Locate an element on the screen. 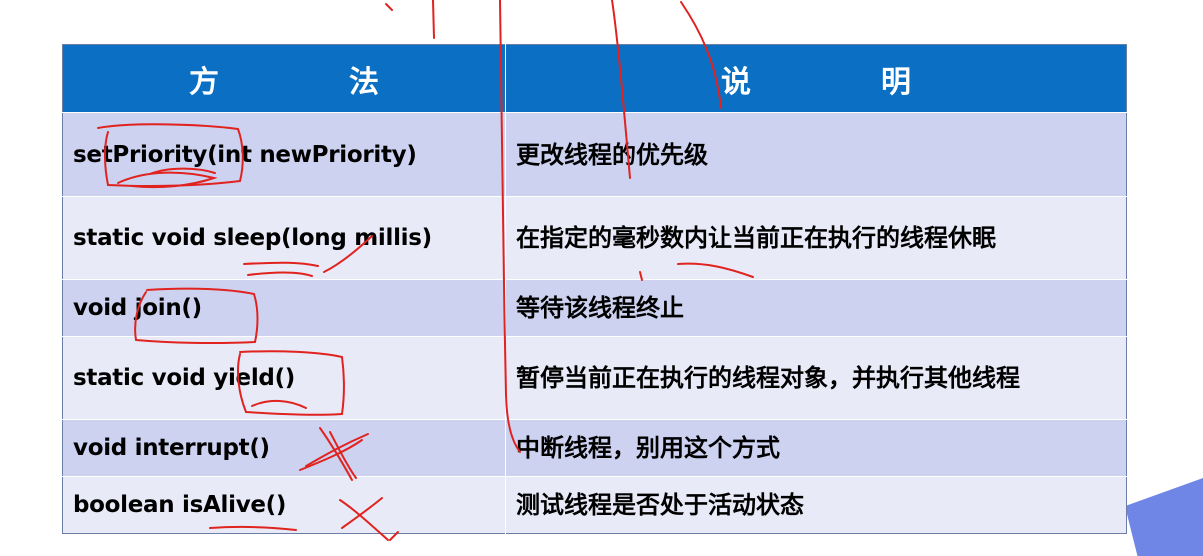  table-header-row: 方 法 说 明 is located at coordinates (594, 78).